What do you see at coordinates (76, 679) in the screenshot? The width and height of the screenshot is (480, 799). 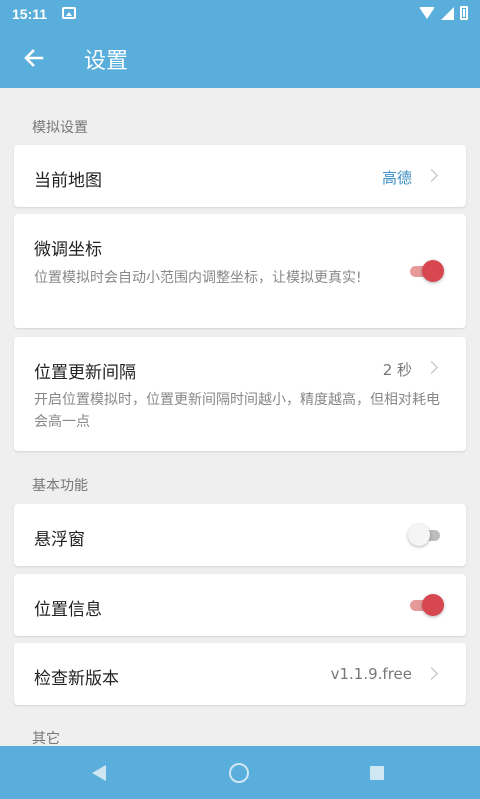 I see `setting-label: 检查新版本` at bounding box center [76, 679].